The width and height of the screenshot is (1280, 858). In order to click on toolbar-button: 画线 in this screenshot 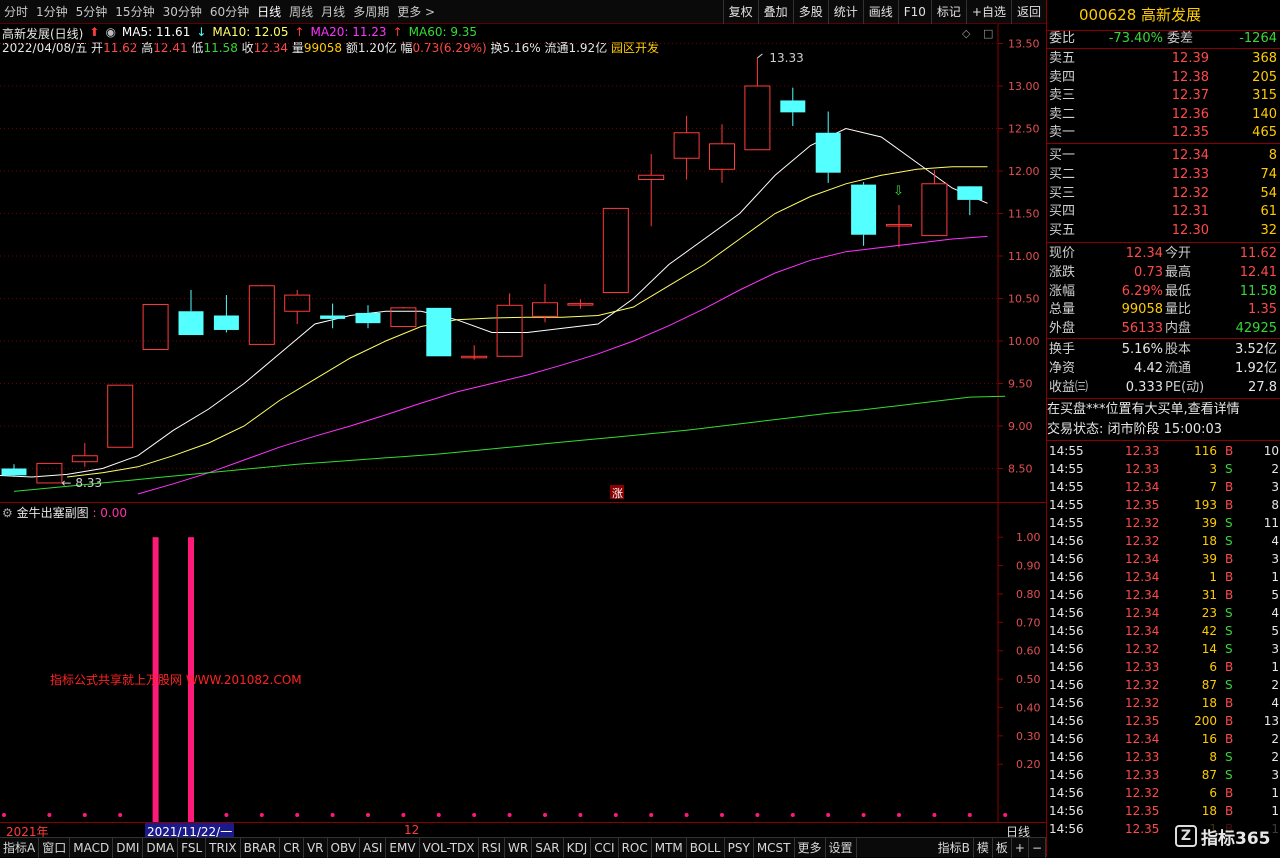, I will do `click(880, 12)`.